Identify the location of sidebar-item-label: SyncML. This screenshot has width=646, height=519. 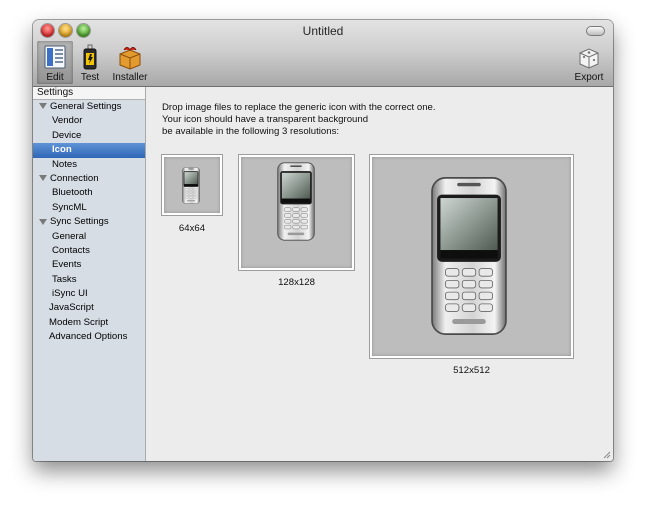
(69, 207).